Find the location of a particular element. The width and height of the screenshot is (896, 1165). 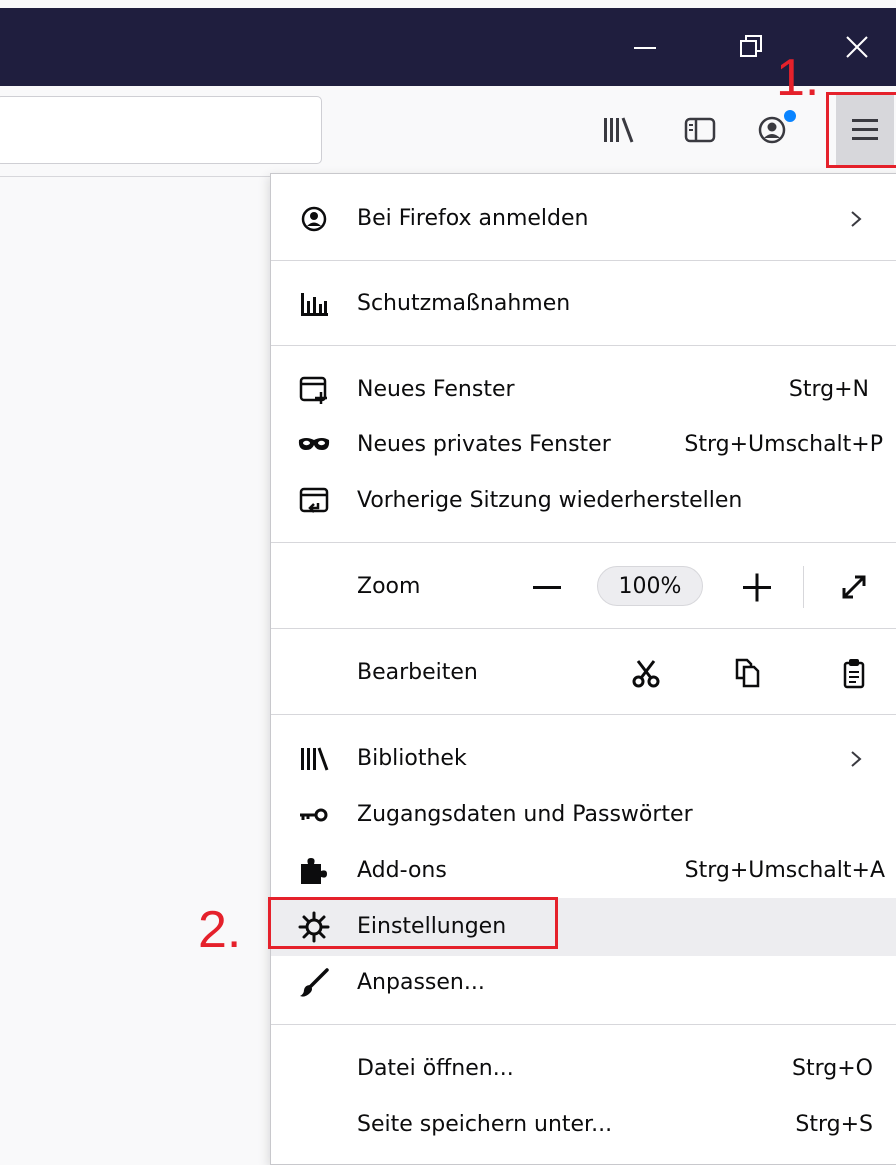

copy-button is located at coordinates (747, 673).